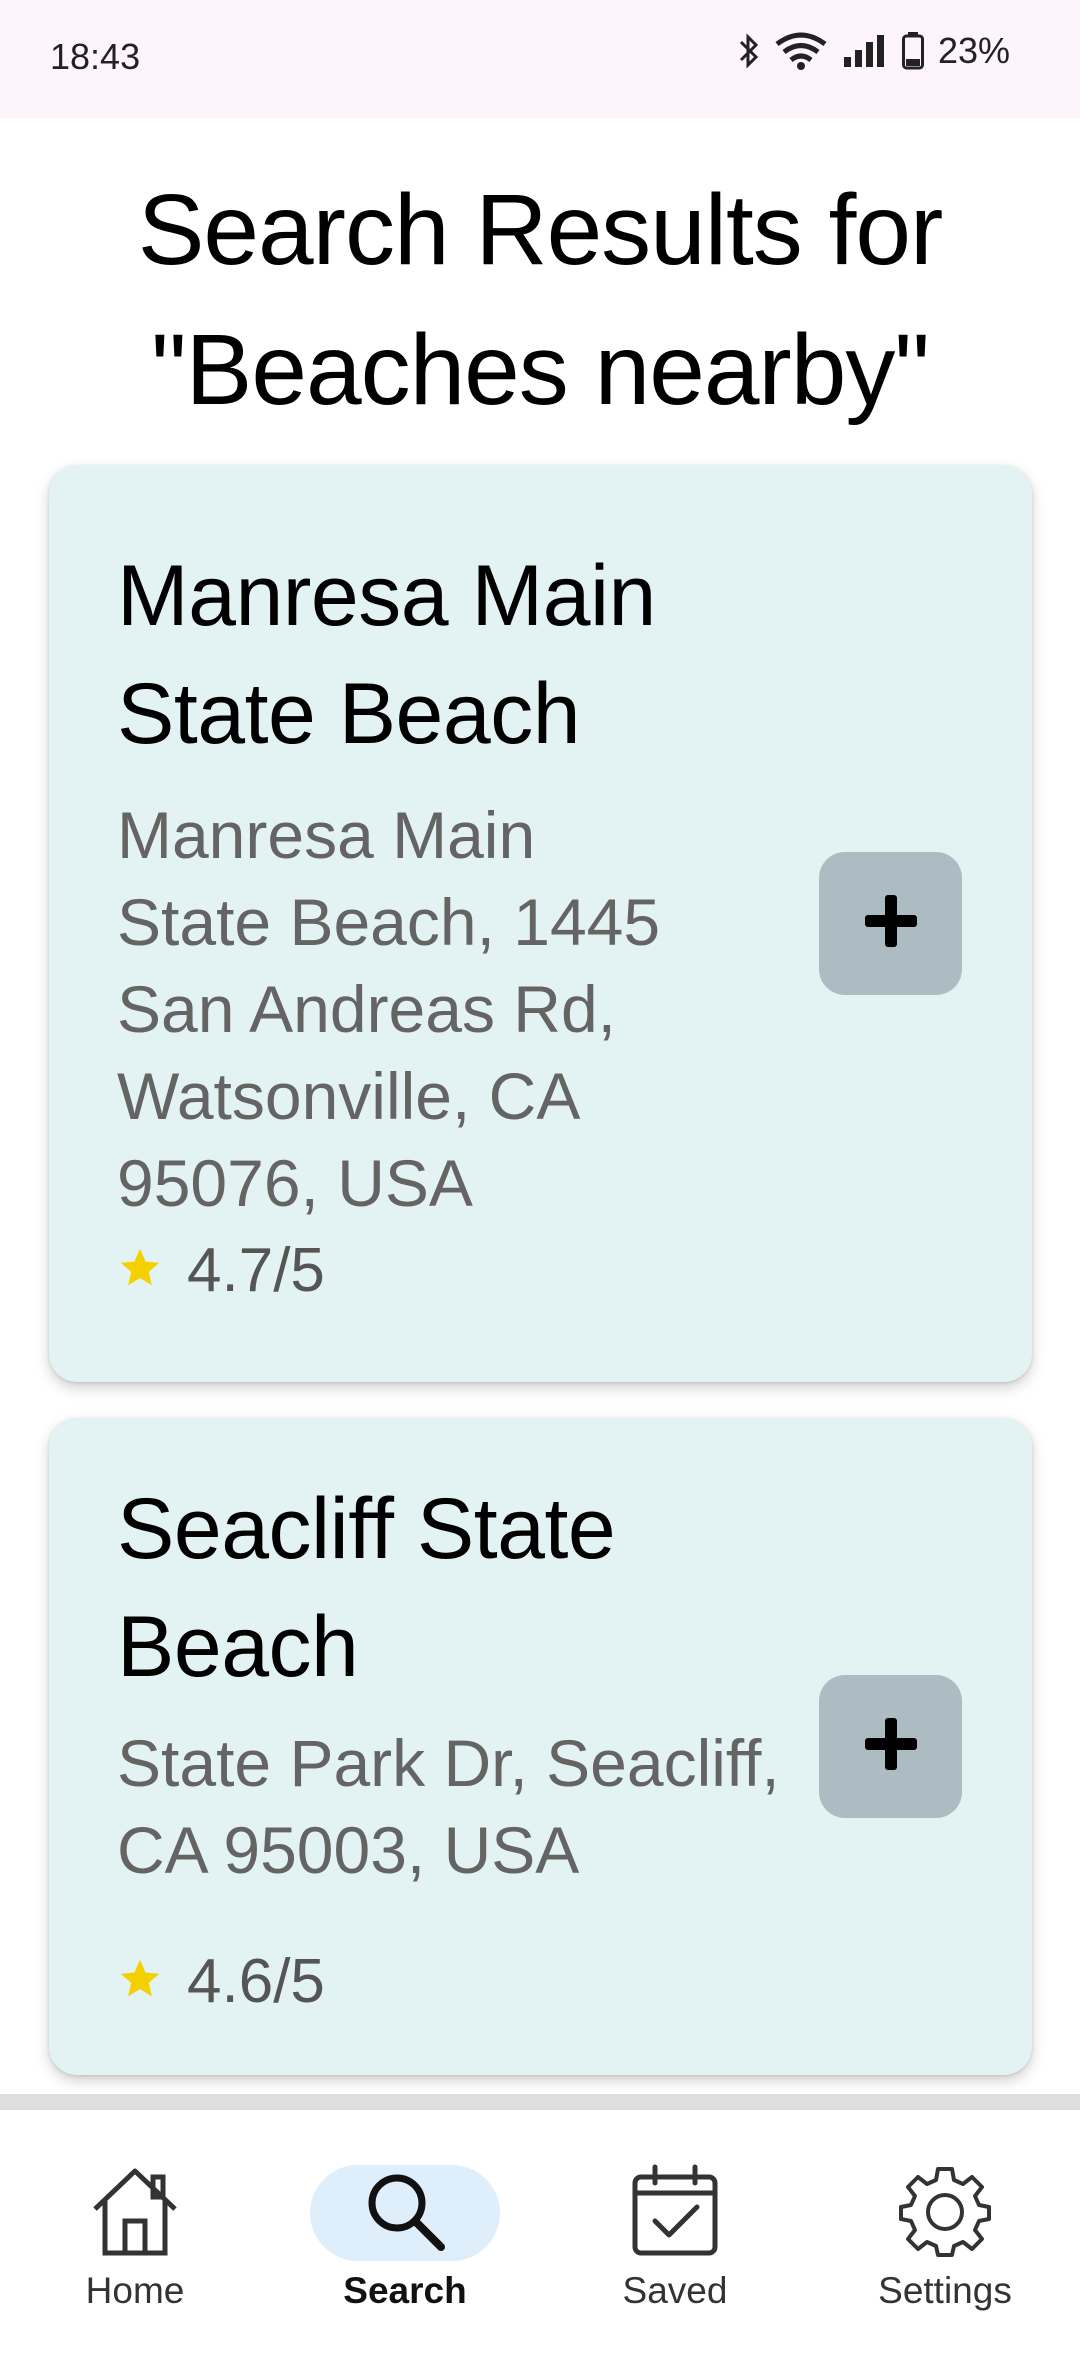  What do you see at coordinates (540, 370) in the screenshot?
I see `page-title-line2: "Beaches nearby"` at bounding box center [540, 370].